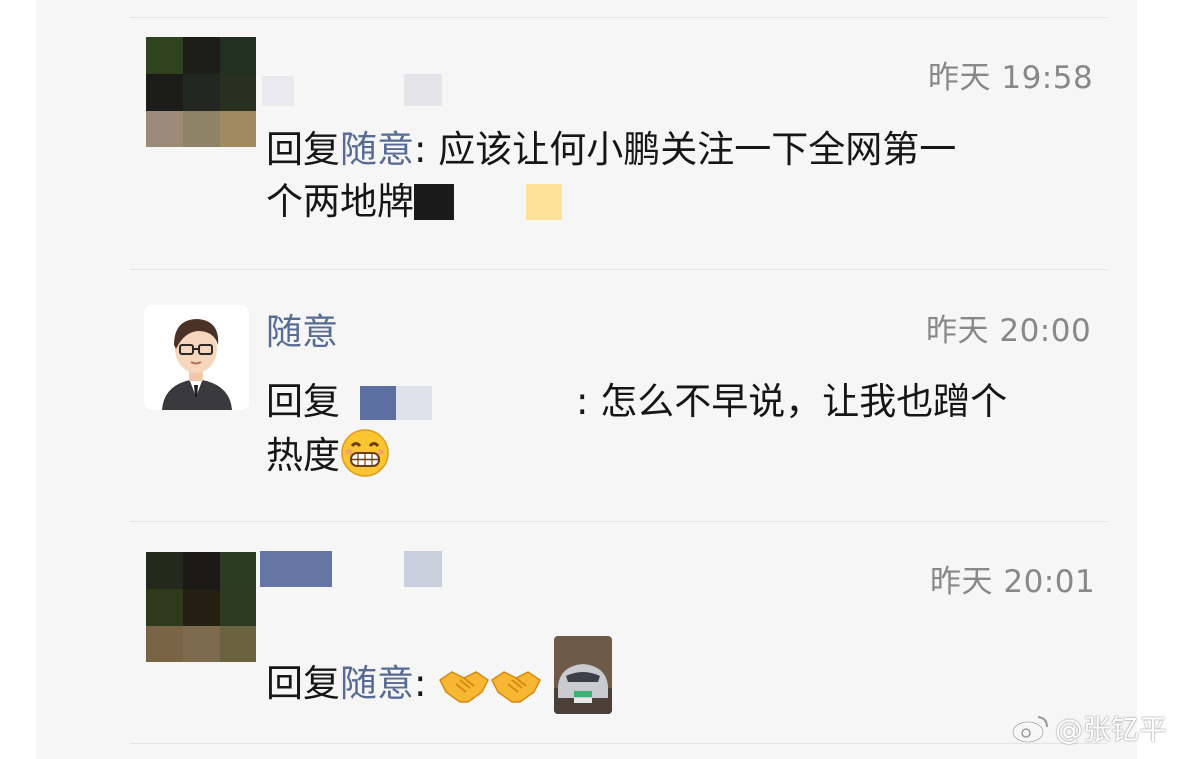  What do you see at coordinates (1009, 331) in the screenshot?
I see `timestamp: 昨天 20:00` at bounding box center [1009, 331].